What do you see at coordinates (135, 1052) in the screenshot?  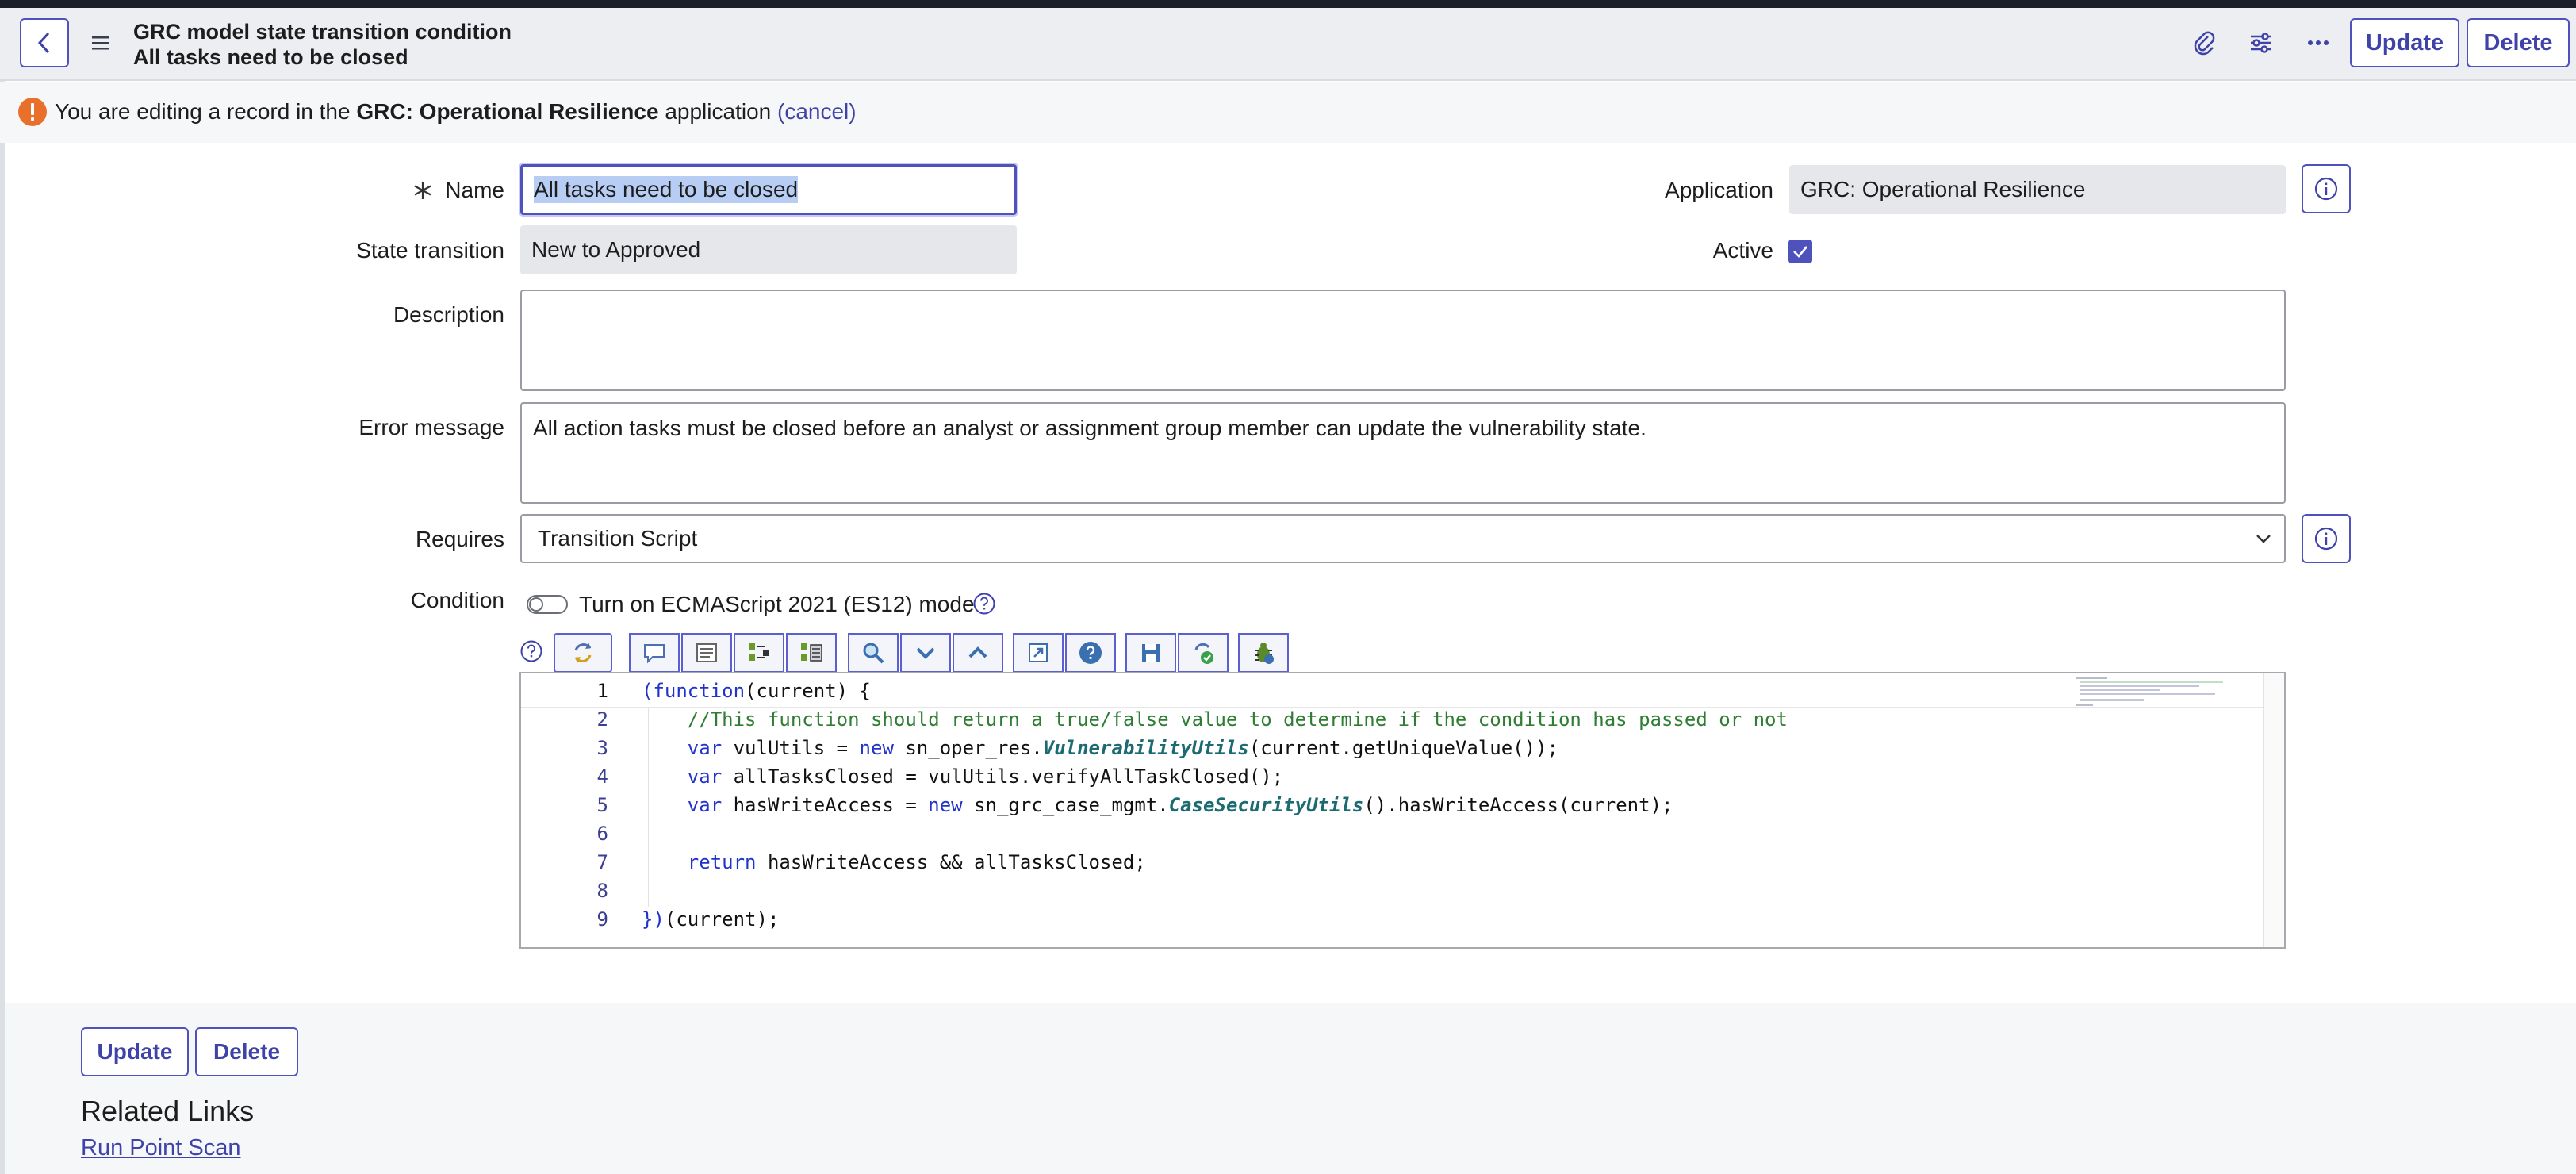 I see `footer-update-button: Update` at bounding box center [135, 1052].